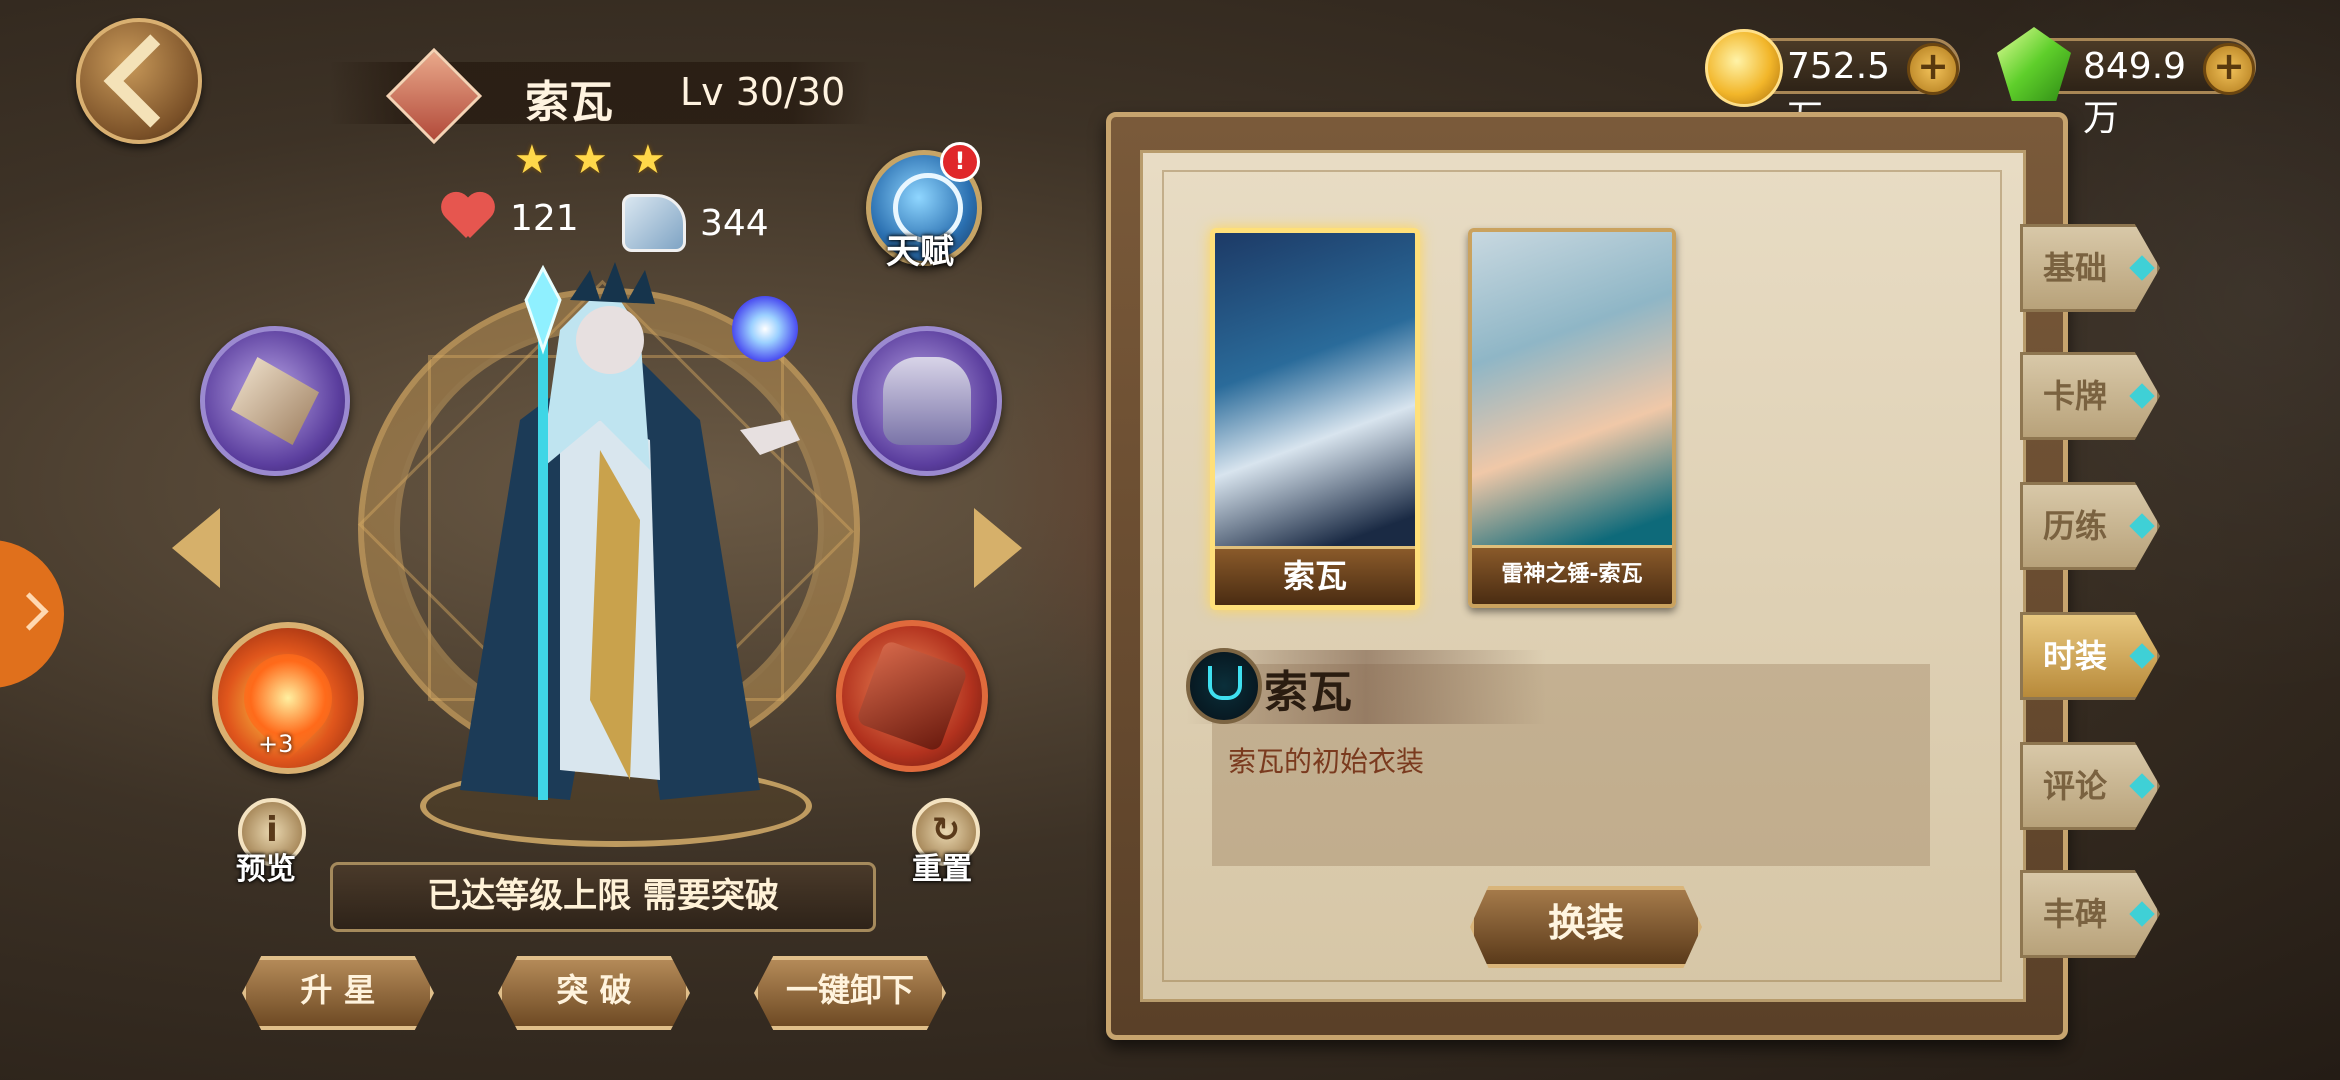 Image resolution: width=2340 pixels, height=1080 pixels. Describe the element at coordinates (543, 550) in the screenshot. I see `hero-staff` at that location.